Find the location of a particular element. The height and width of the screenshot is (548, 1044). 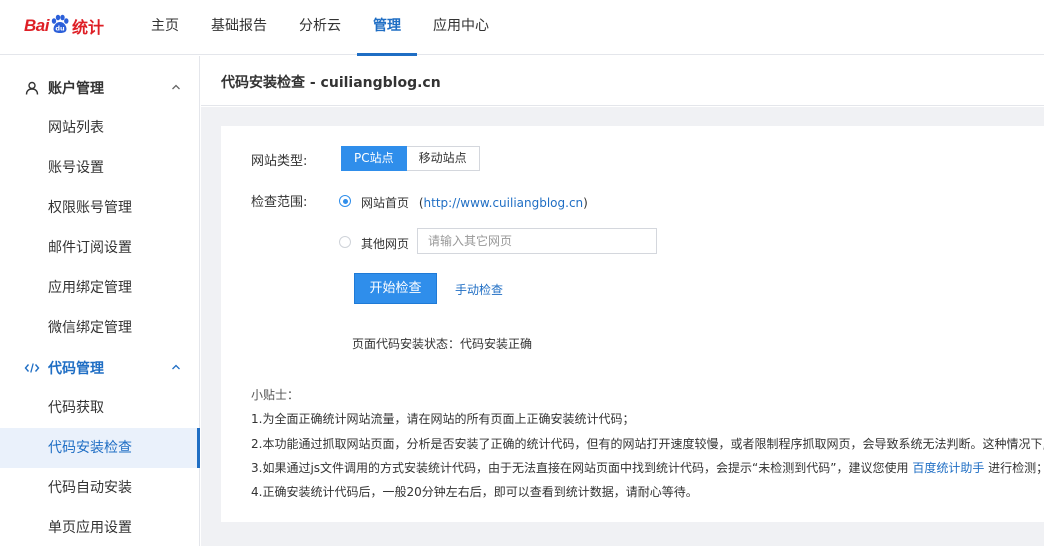

tip-line-4: 4.正确安装统计代码后，一般20分钟左右后，即可以查看到统计数据，请耐心等待。 is located at coordinates (474, 492).